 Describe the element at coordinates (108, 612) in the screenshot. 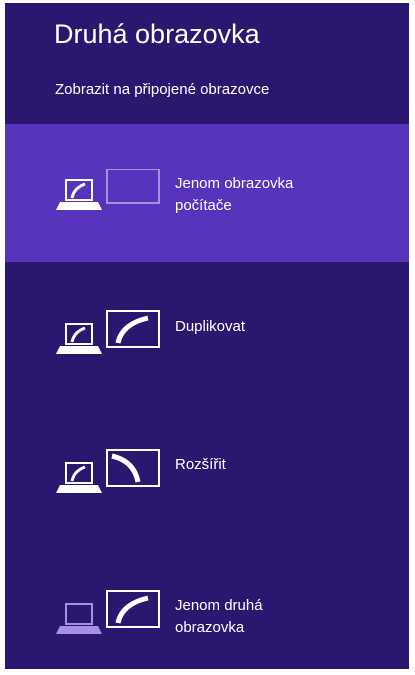

I see `second-screen-only-icon` at that location.